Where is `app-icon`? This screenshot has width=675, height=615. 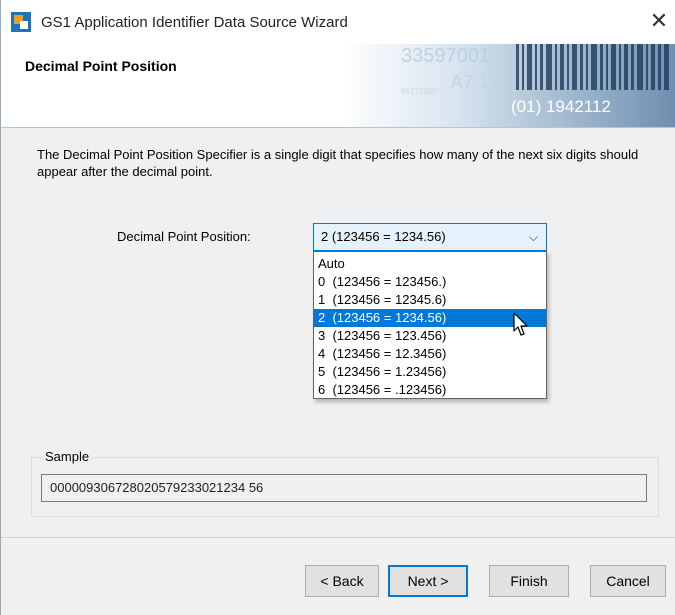 app-icon is located at coordinates (21, 22).